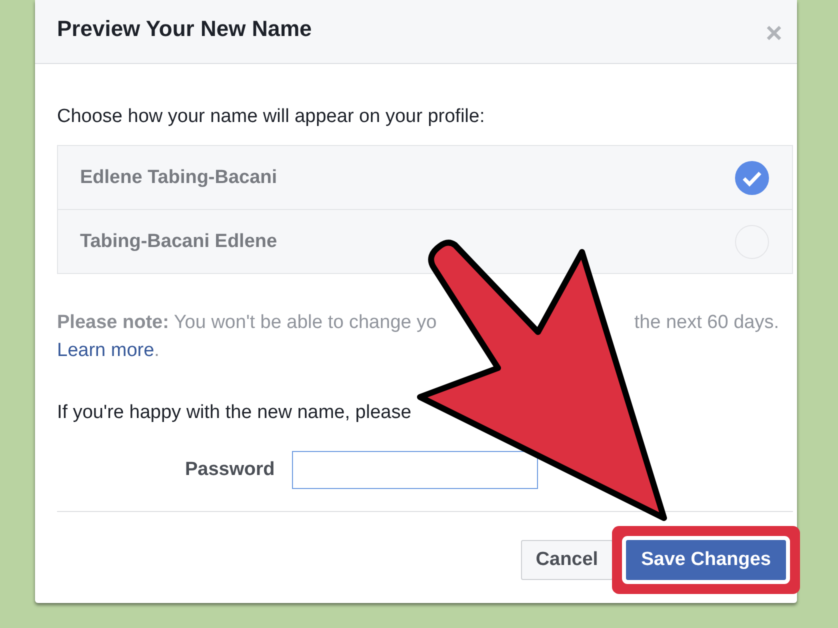 This screenshot has height=628, width=838. I want to click on close-icon, so click(774, 33).